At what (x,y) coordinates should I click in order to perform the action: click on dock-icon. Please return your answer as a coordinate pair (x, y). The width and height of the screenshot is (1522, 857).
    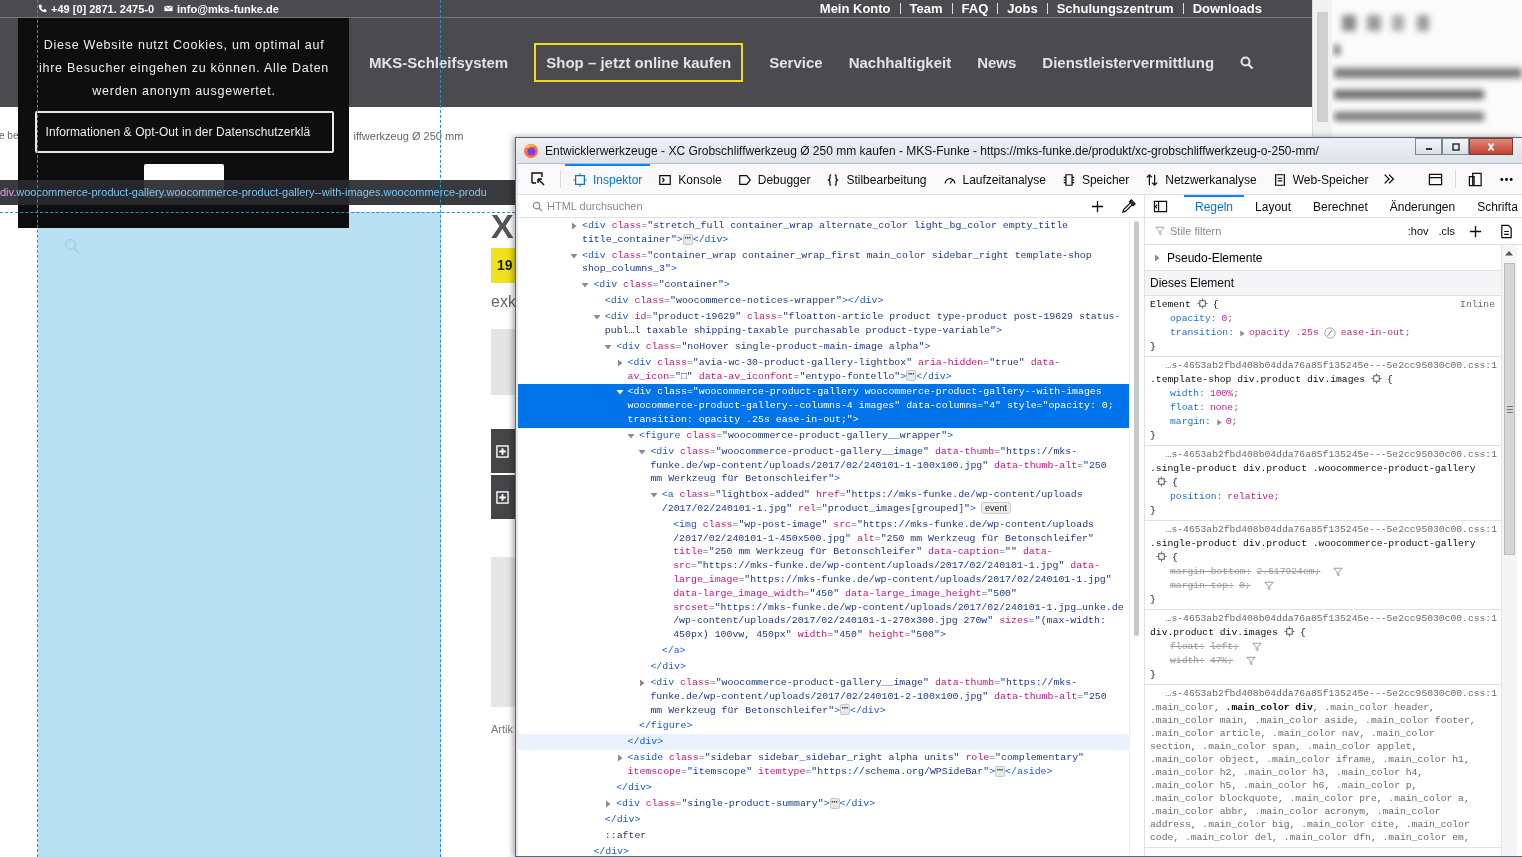
    Looking at the image, I should click on (1435, 179).